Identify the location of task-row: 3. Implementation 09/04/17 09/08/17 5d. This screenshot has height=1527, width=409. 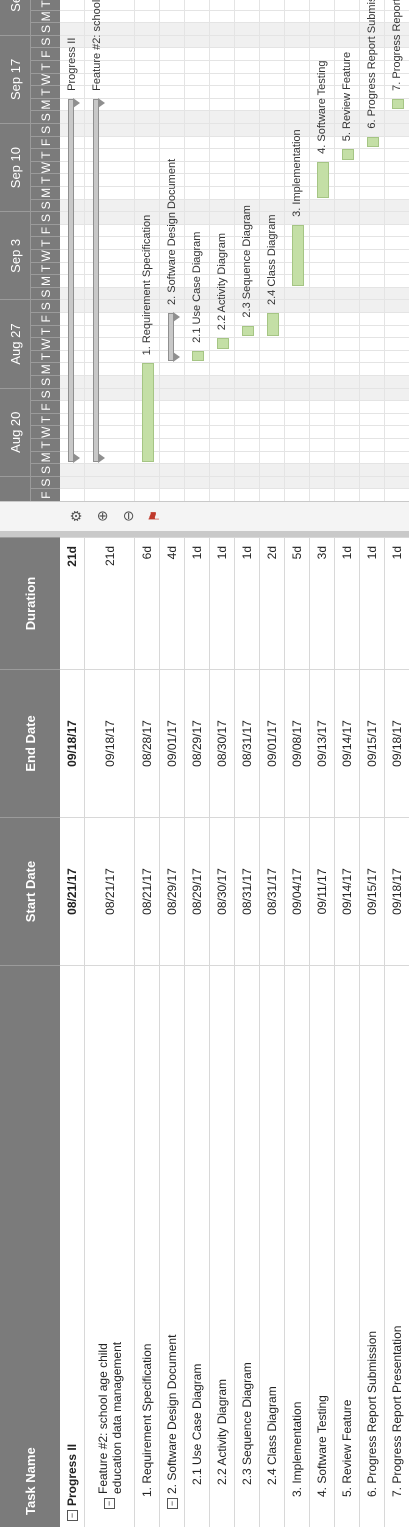
(297, 1032).